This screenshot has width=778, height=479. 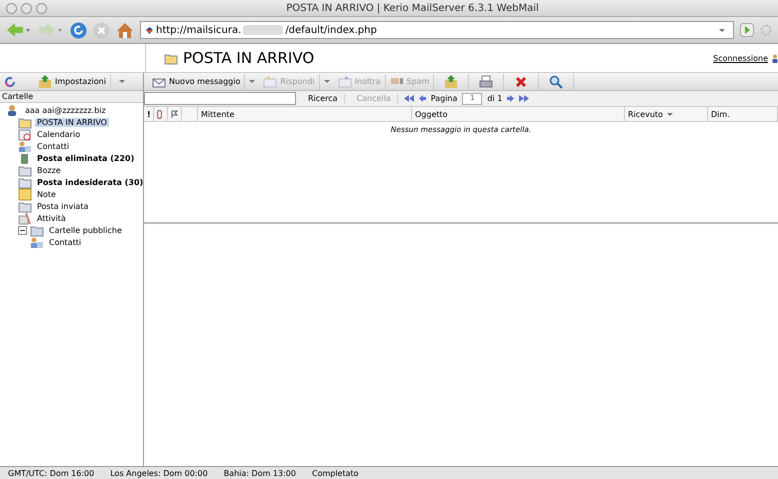 I want to click on flag-icon, so click(x=174, y=114).